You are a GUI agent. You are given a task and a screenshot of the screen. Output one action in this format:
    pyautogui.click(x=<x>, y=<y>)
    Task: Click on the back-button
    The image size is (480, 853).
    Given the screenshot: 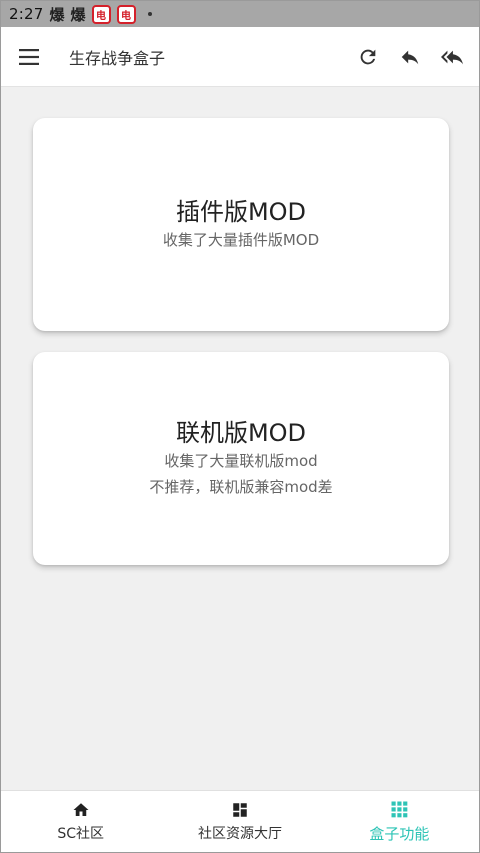 What is the action you would take?
    pyautogui.click(x=410, y=57)
    